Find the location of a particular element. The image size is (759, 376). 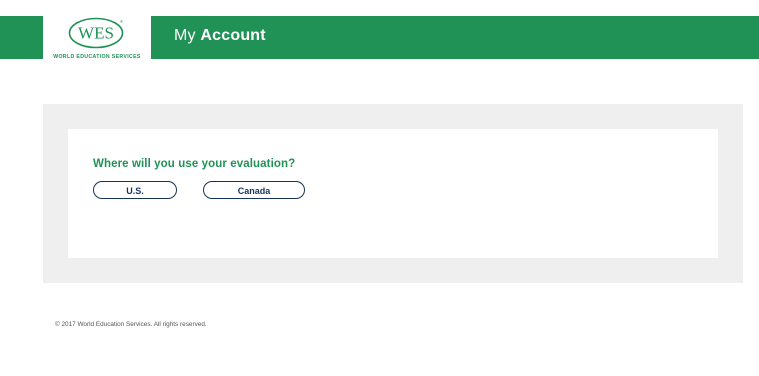

wes-logo-mark: WES ® is located at coordinates (96, 33).